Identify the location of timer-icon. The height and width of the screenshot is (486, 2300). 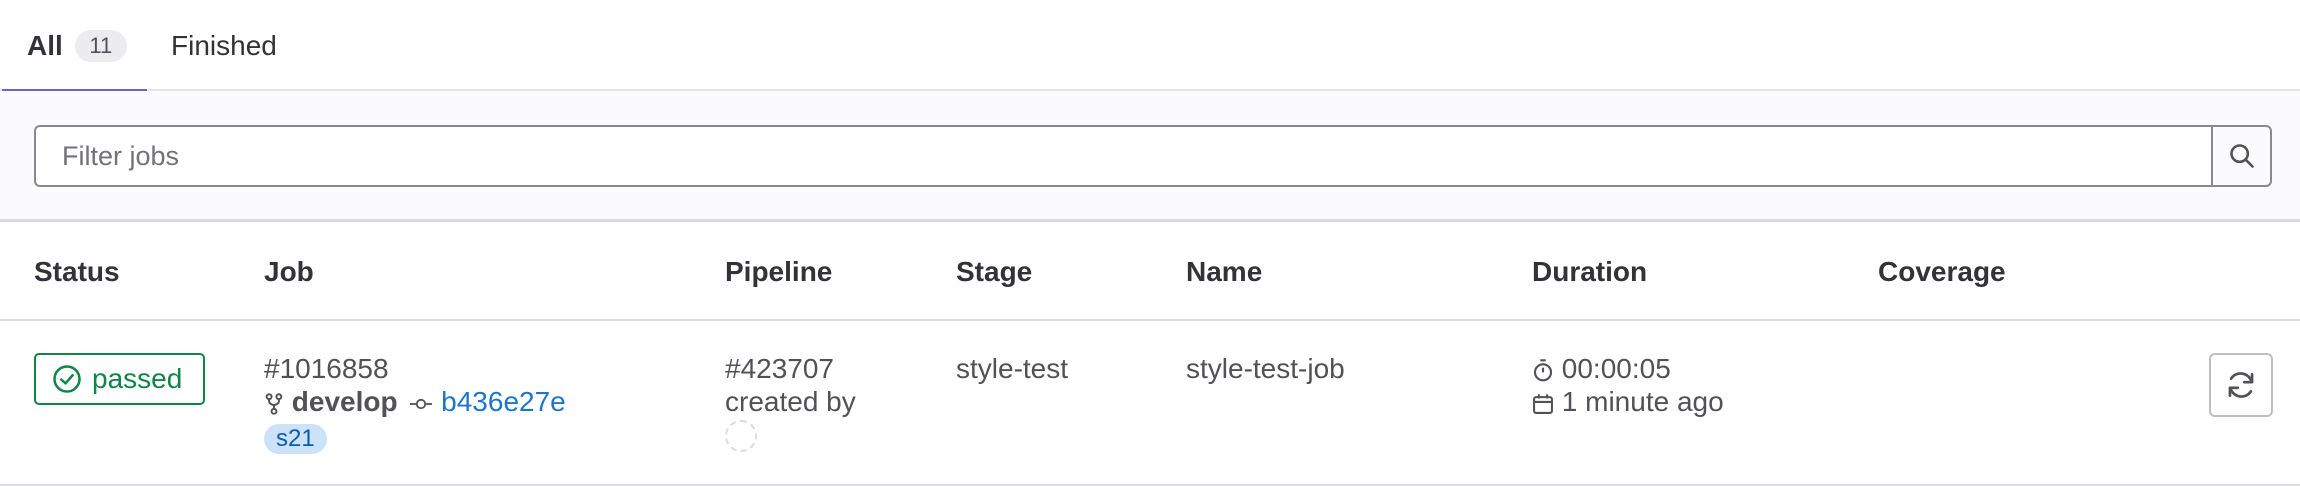
(1543, 370).